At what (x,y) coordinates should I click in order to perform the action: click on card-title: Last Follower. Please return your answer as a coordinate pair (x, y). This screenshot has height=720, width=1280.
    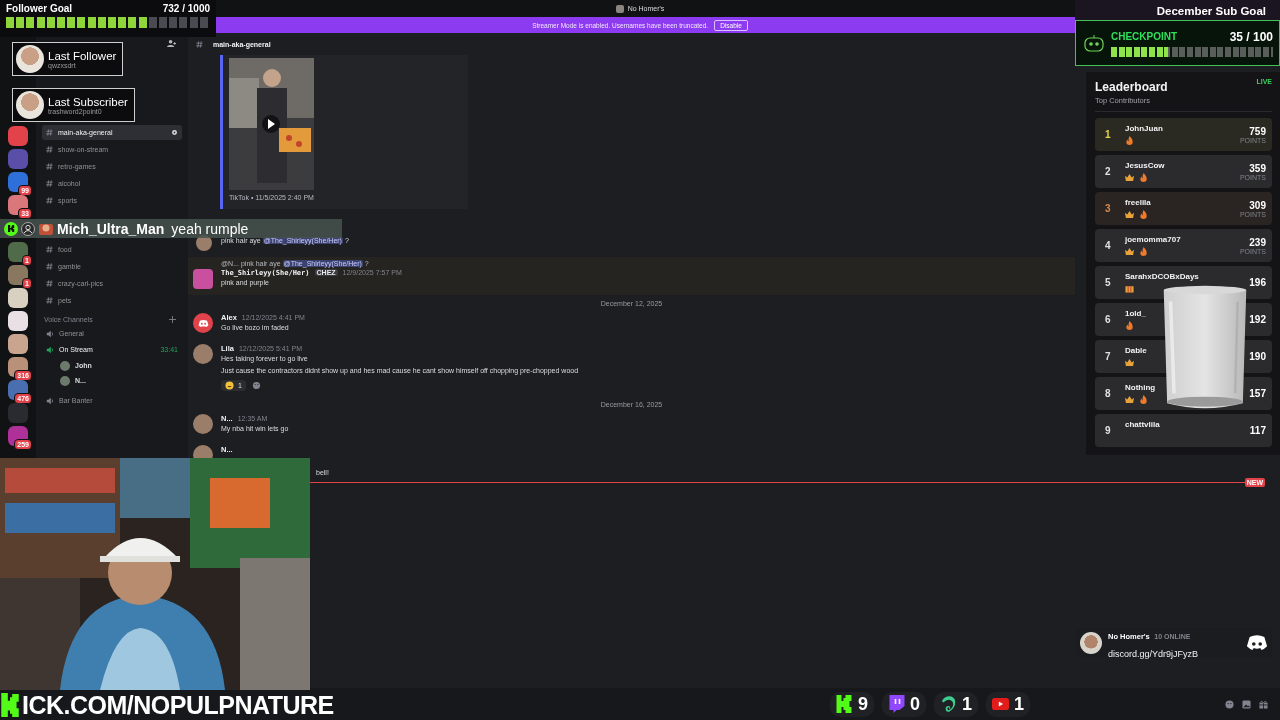
    Looking at the image, I should click on (82, 55).